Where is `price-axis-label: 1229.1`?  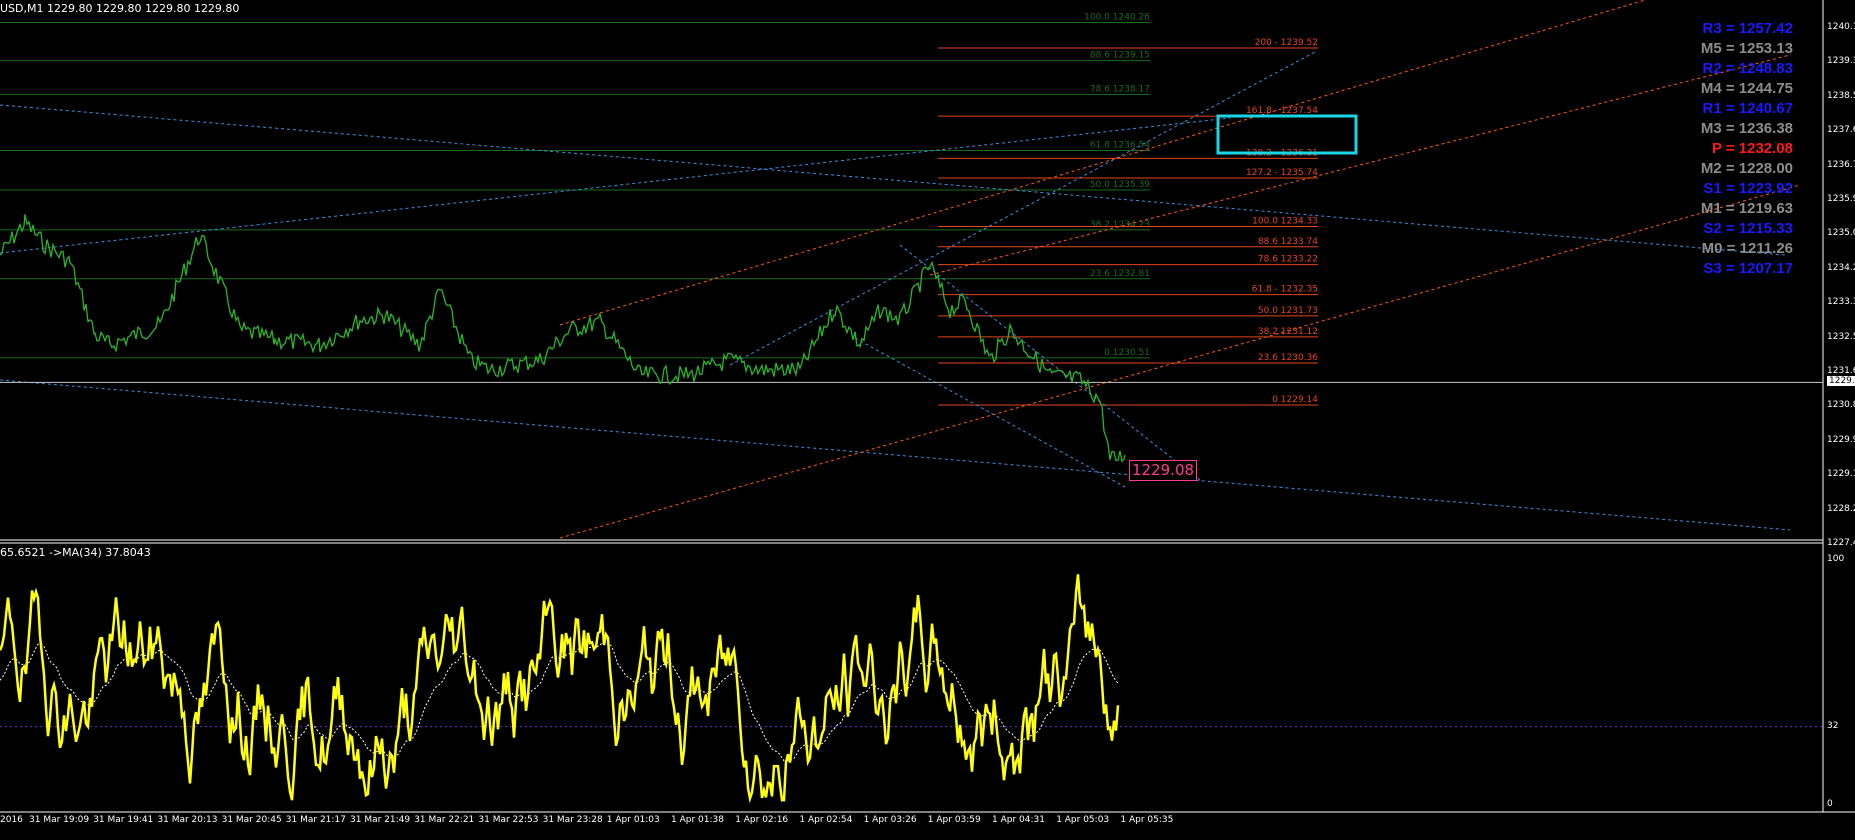
price-axis-label: 1229.1 is located at coordinates (1841, 474).